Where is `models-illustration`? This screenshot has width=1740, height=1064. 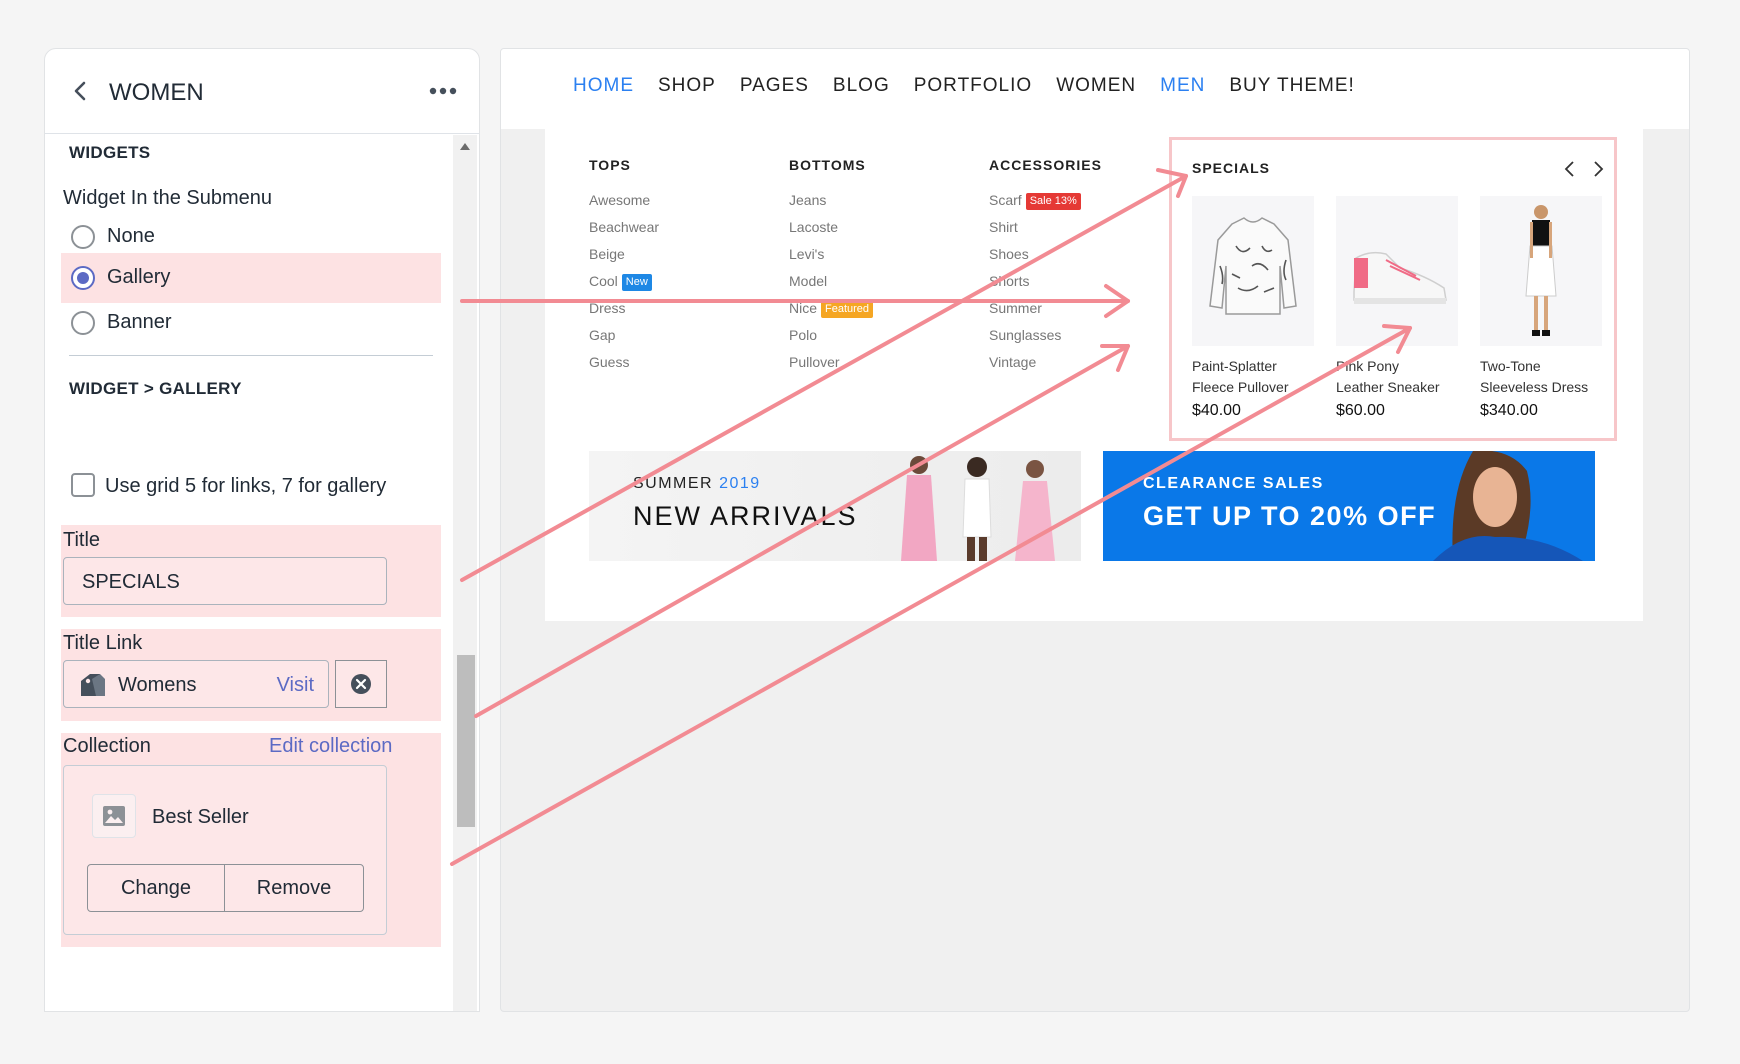 models-illustration is located at coordinates (978, 508).